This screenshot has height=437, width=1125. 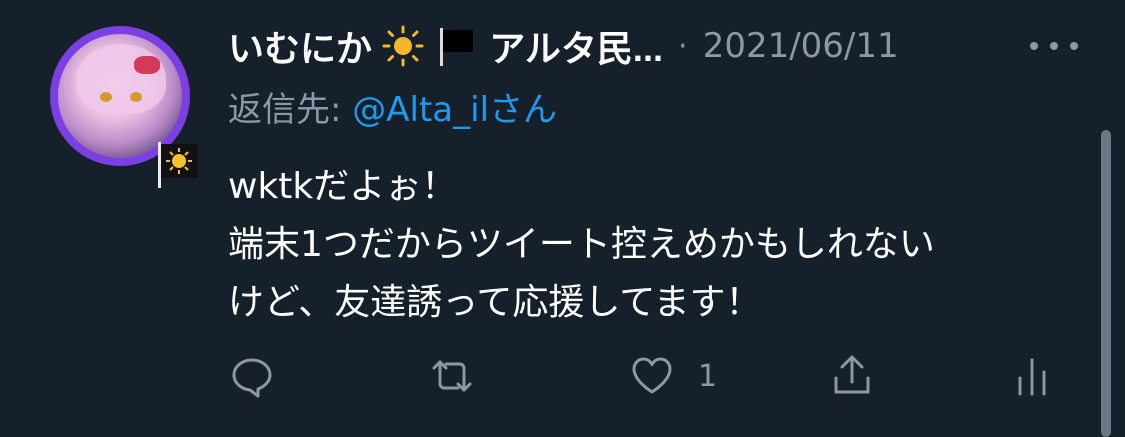 I want to click on avatar-eye-left, so click(x=106, y=97).